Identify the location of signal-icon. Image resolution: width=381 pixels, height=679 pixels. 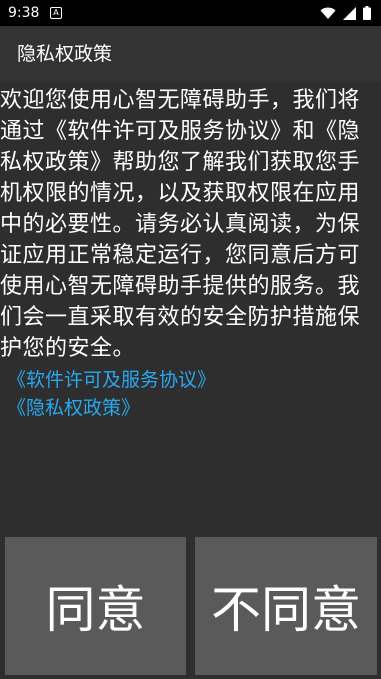
(349, 13).